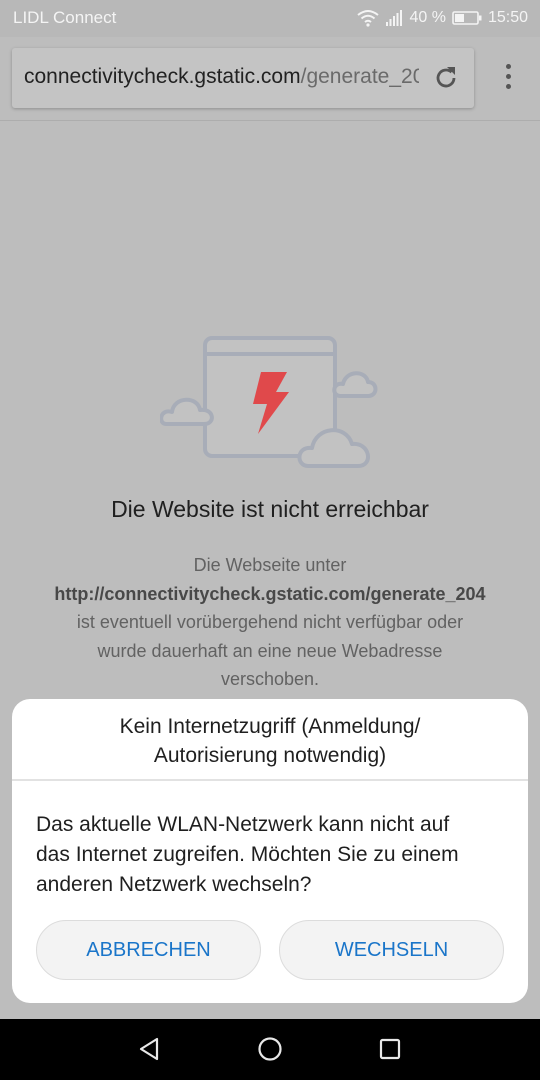 The image size is (540, 1080). What do you see at coordinates (467, 18) in the screenshot?
I see `battery-icon` at bounding box center [467, 18].